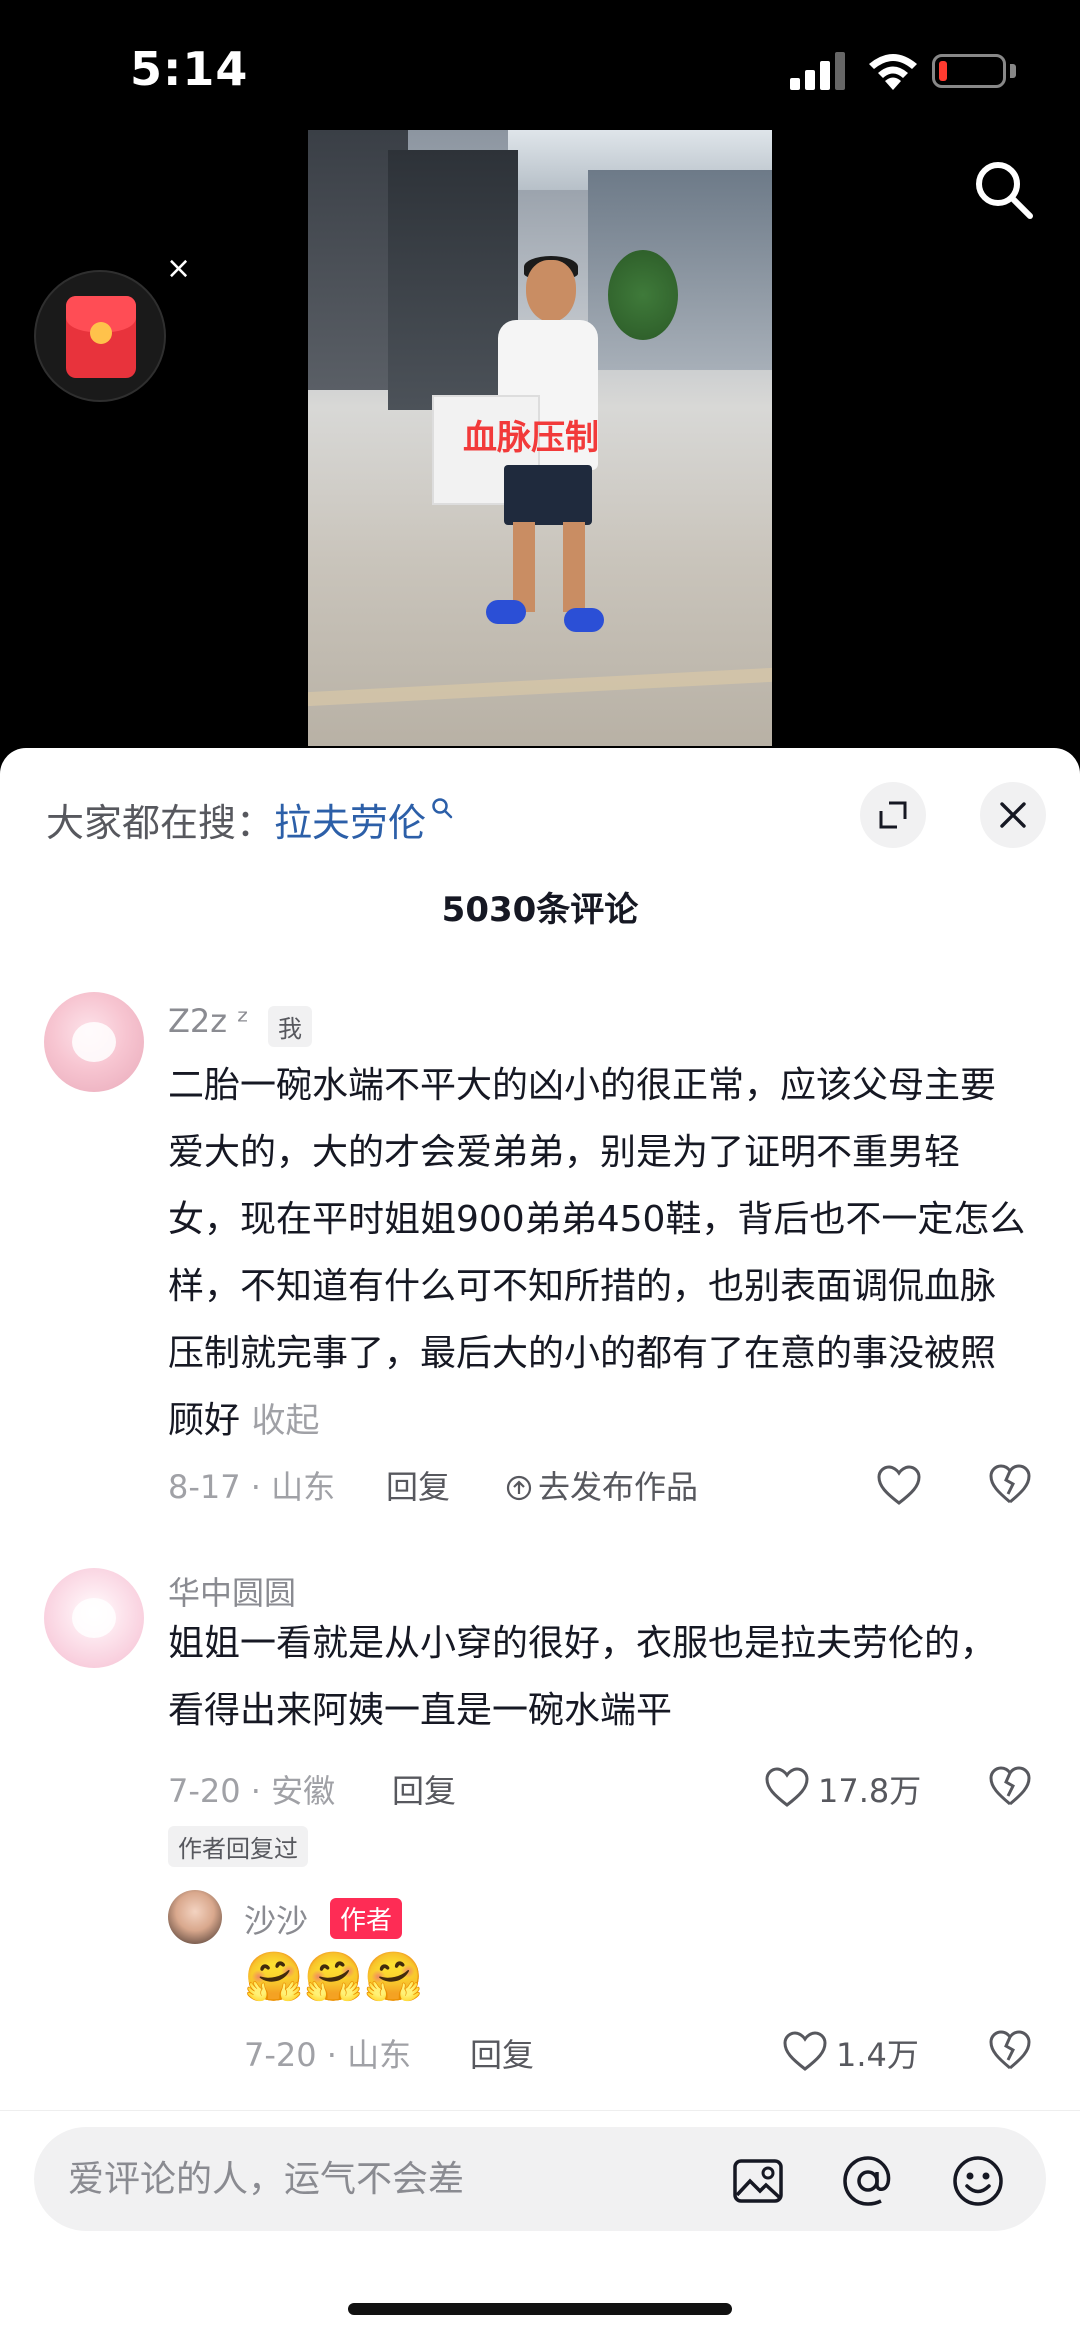 This screenshot has width=1080, height=2337. I want to click on battery-icon, so click(969, 71).